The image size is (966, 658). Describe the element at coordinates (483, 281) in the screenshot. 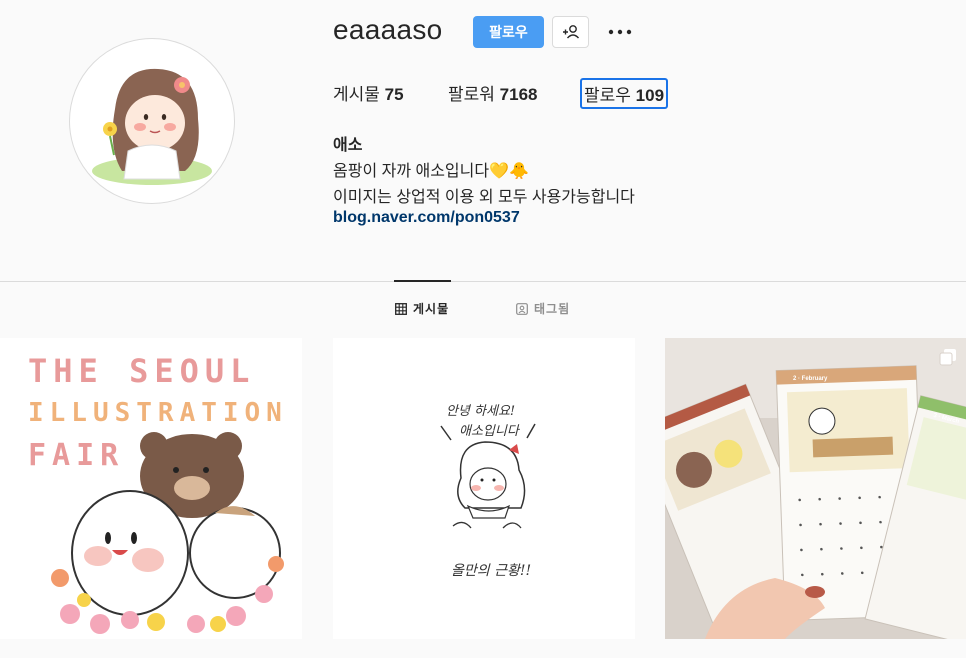

I see `profile-divider` at that location.